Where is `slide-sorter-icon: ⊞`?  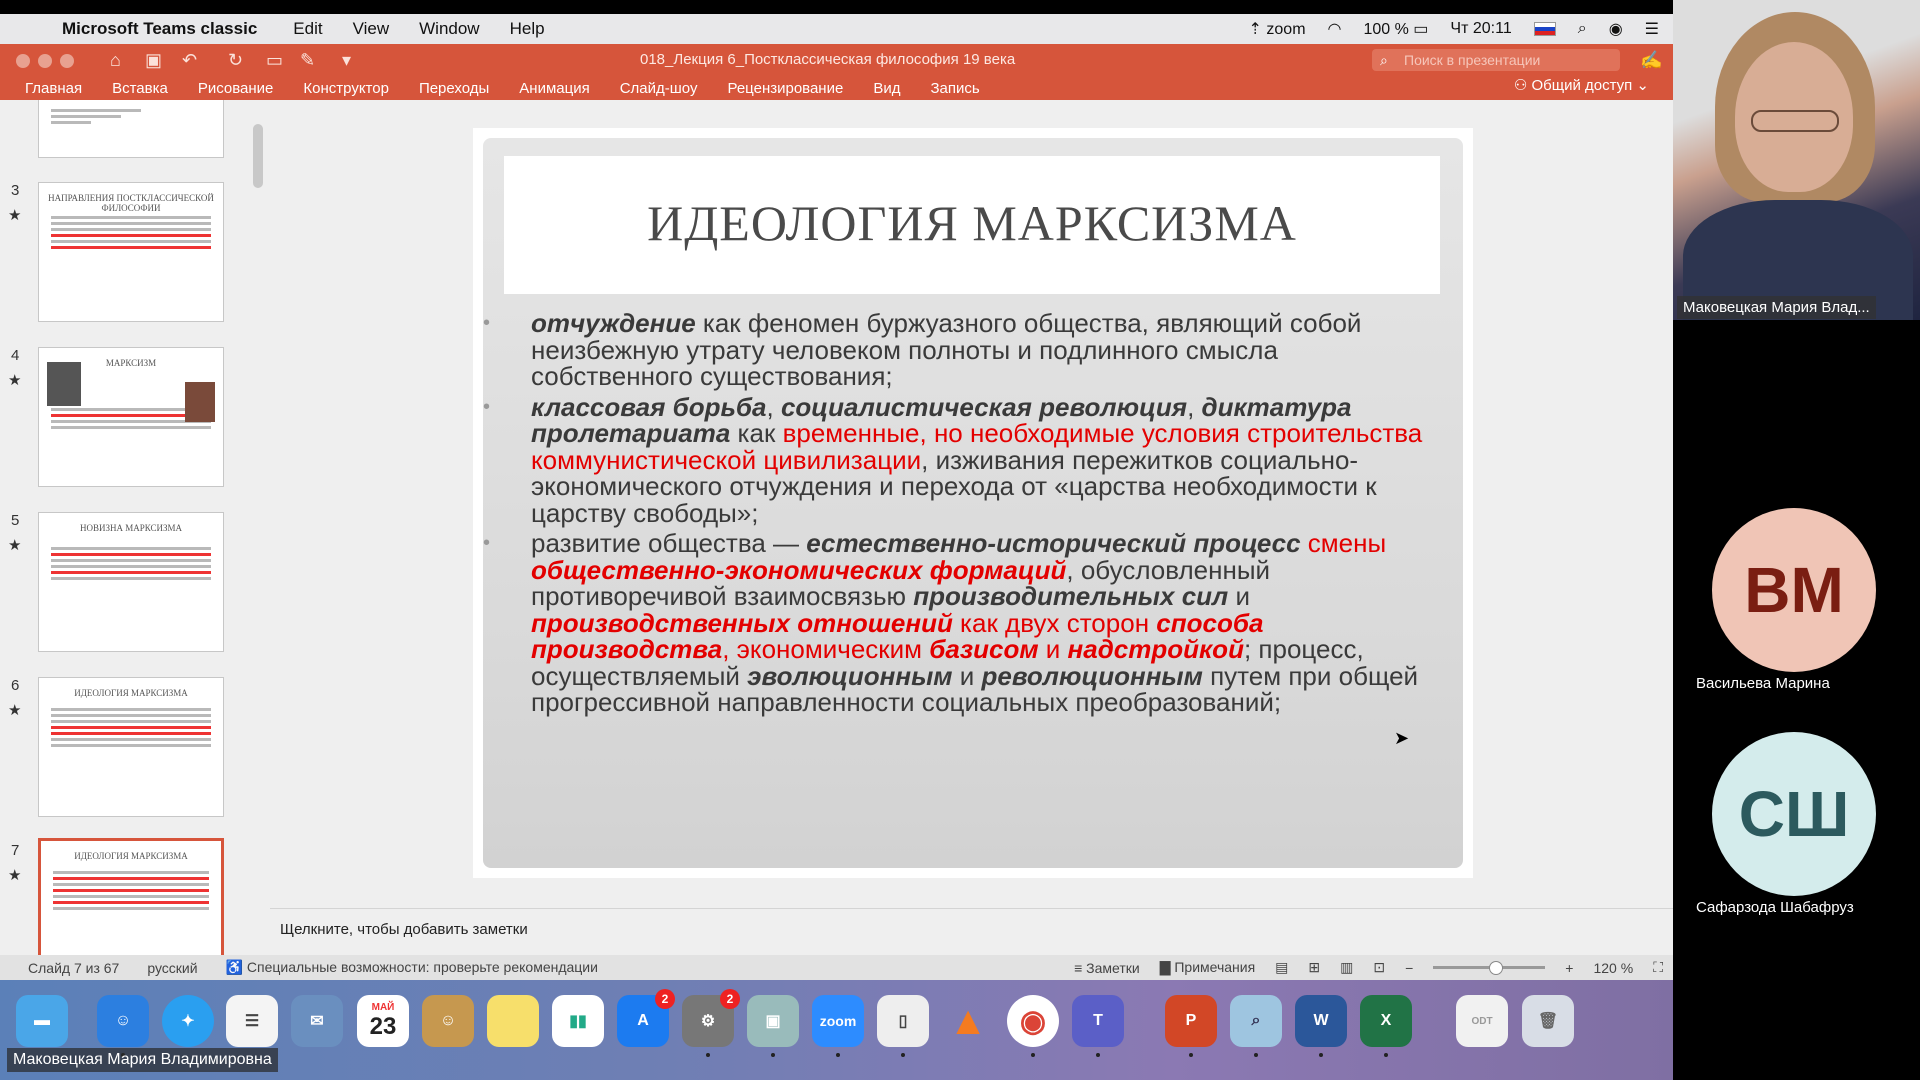
slide-sorter-icon: ⊞ is located at coordinates (1314, 967).